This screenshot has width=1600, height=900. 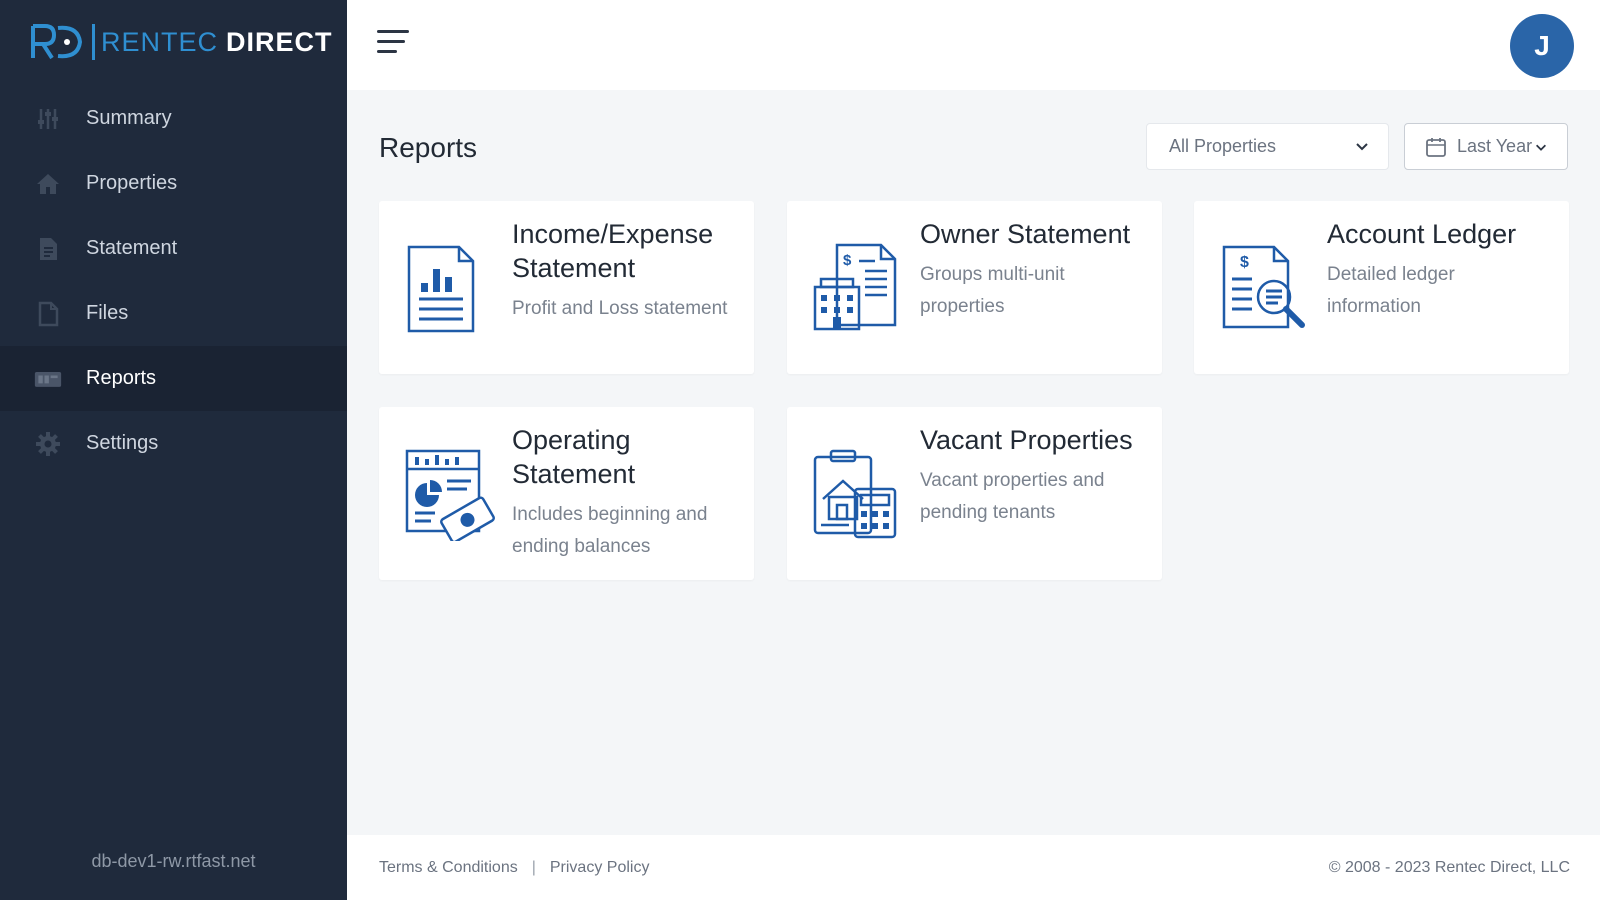 What do you see at coordinates (48, 444) in the screenshot?
I see `gear-icon` at bounding box center [48, 444].